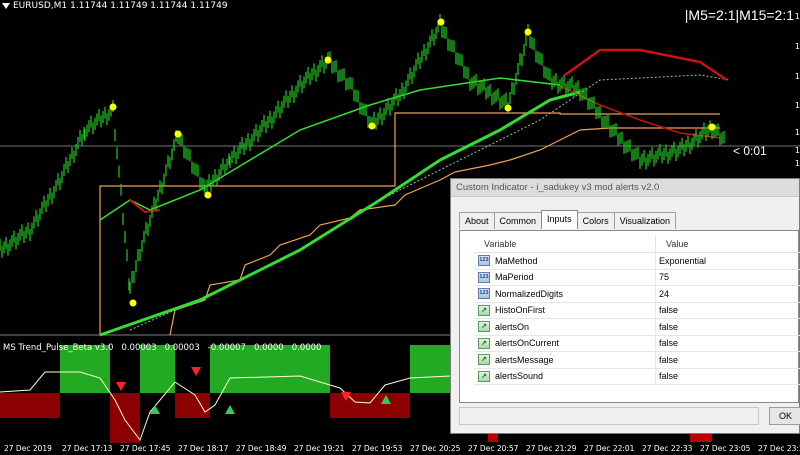 The height and width of the screenshot is (455, 800). I want to click on variable-cell: ↗ alertsMessage, so click(565, 360).